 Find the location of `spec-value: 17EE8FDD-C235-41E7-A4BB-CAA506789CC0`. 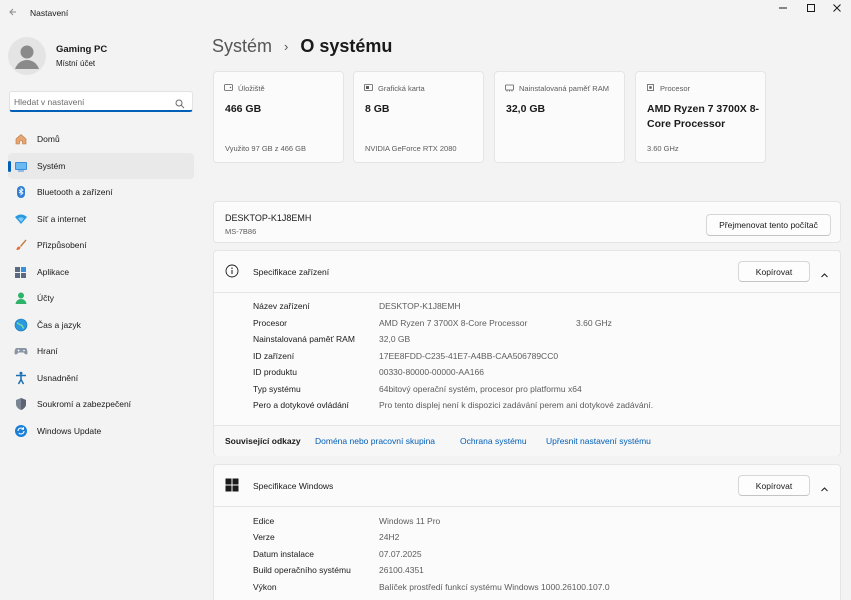

spec-value: 17EE8FDD-C235-41E7-A4BB-CAA506789CC0 is located at coordinates (469, 356).